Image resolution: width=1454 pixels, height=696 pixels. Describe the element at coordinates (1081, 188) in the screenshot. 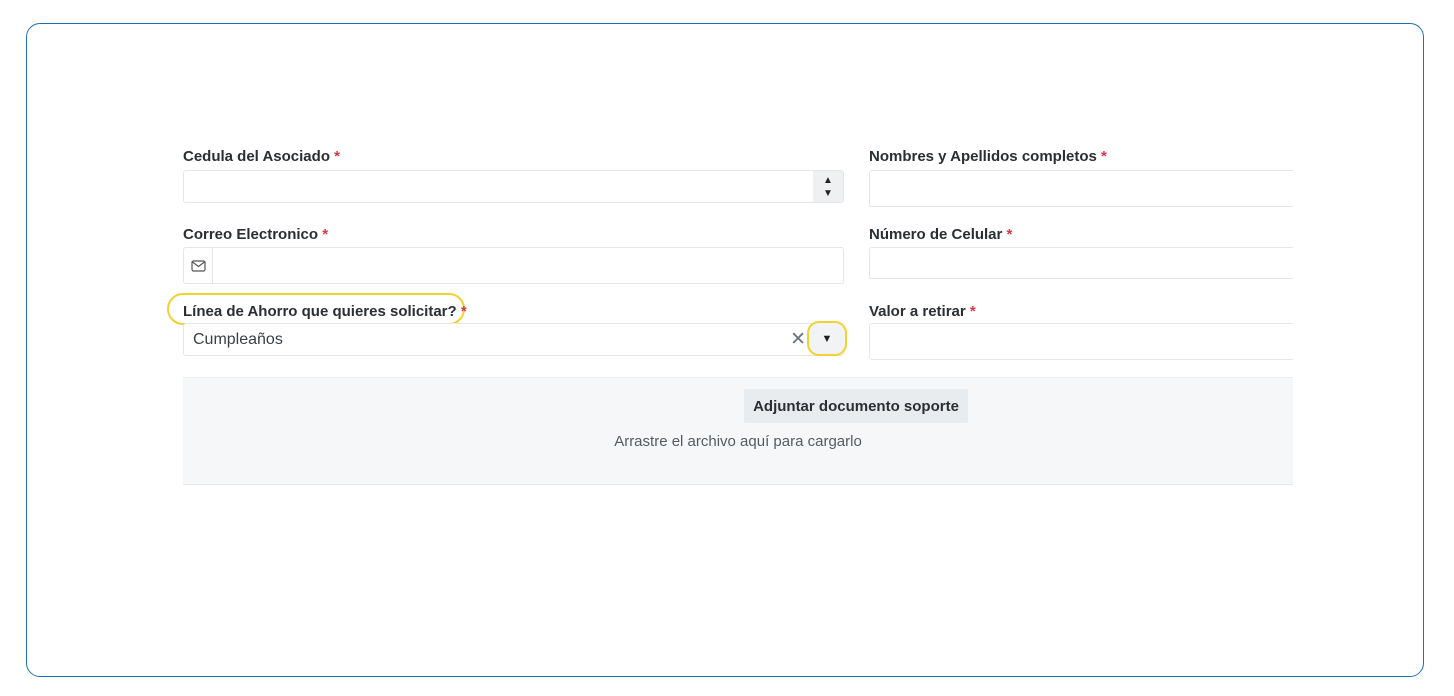

I see `nombres-input` at that location.